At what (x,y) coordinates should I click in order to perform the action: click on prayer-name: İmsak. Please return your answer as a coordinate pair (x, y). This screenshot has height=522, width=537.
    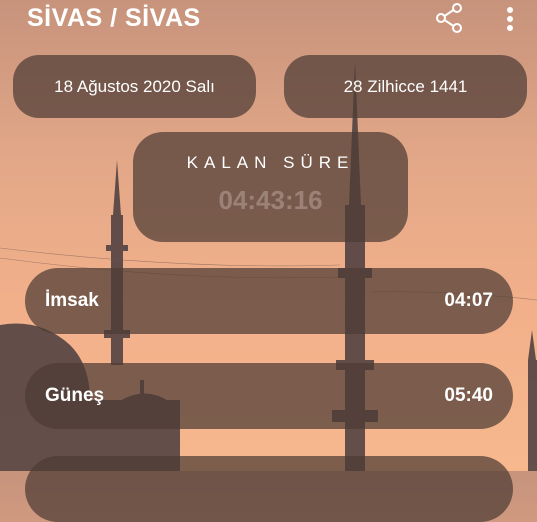
    Looking at the image, I should click on (72, 300).